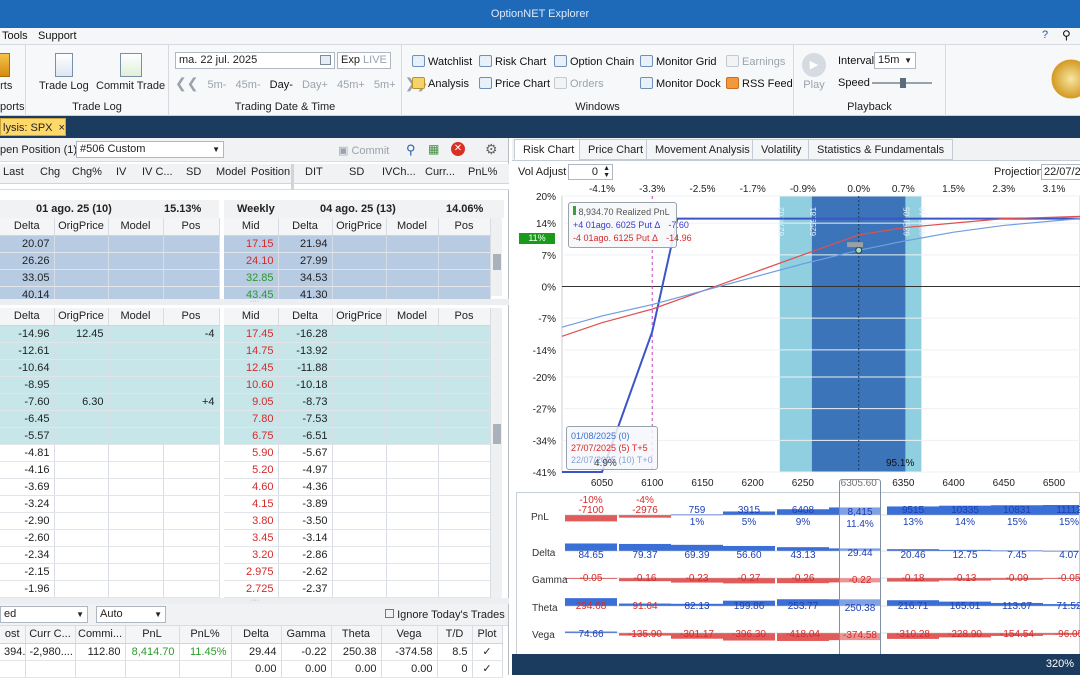 Image resolution: width=1080 pixels, height=678 pixels. What do you see at coordinates (759, 83) in the screenshot?
I see `rss-feed-button: RSS Feed` at bounding box center [759, 83].